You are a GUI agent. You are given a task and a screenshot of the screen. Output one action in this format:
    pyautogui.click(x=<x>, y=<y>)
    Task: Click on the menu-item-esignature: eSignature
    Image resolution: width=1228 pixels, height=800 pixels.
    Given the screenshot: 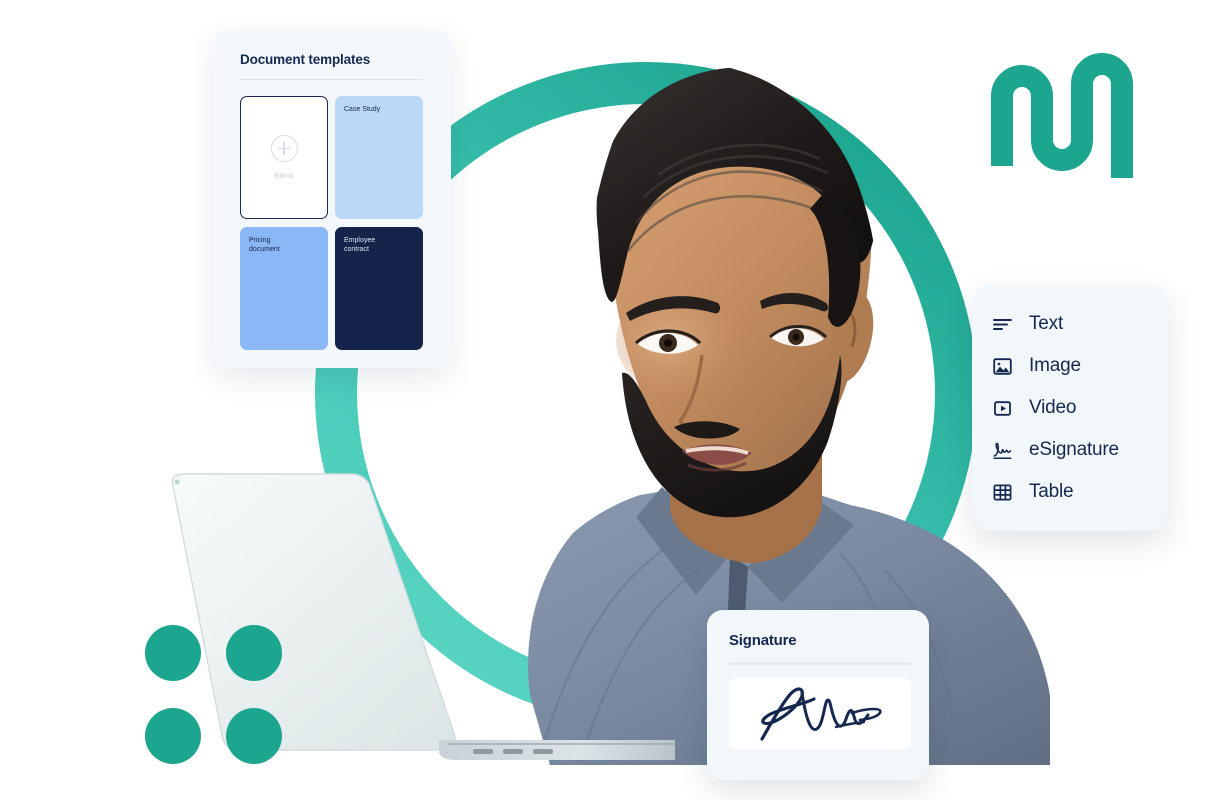 What is the action you would take?
    pyautogui.click(x=1070, y=450)
    